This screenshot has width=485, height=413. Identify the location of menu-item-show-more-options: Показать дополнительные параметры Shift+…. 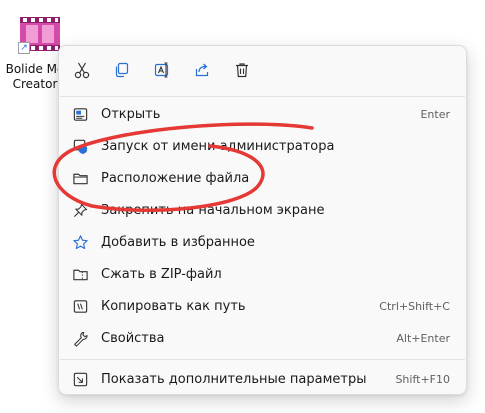
(262, 379).